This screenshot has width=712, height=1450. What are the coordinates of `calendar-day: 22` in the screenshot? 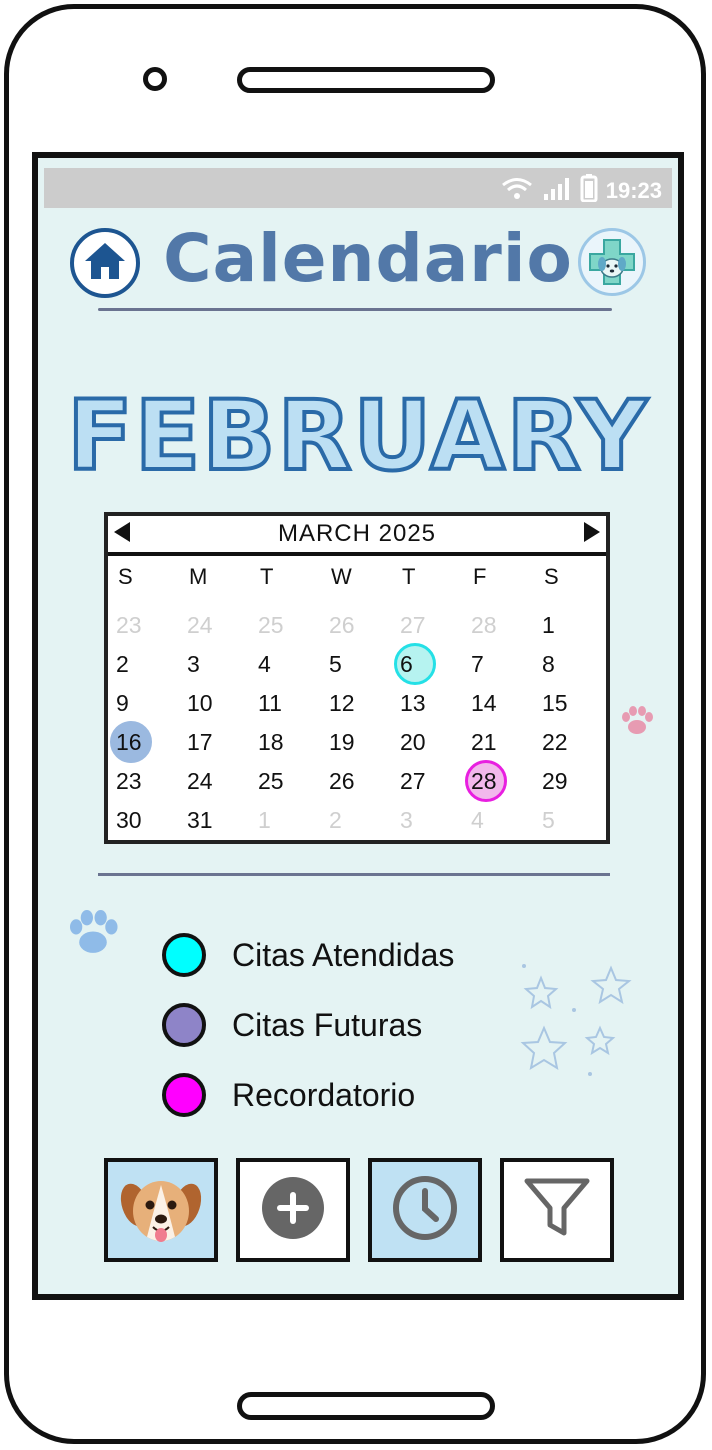 It's located at (569, 742).